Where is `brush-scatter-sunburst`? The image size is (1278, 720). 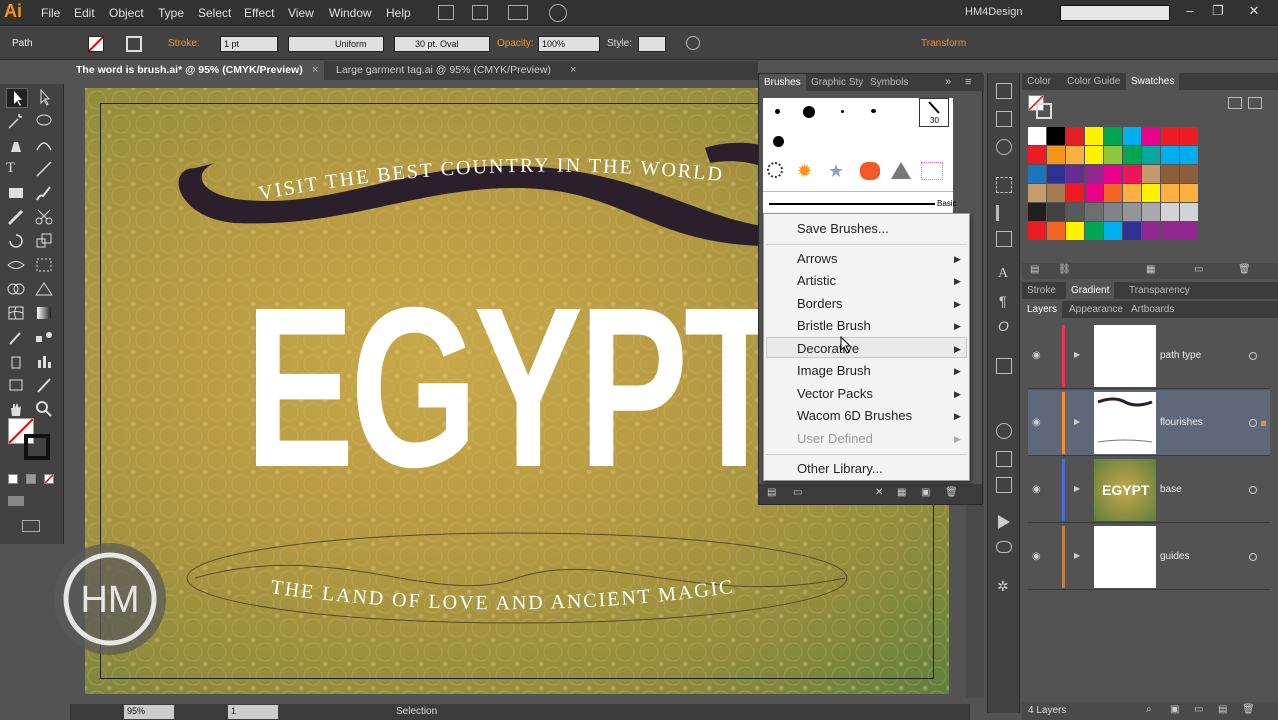 brush-scatter-sunburst is located at coordinates (775, 170).